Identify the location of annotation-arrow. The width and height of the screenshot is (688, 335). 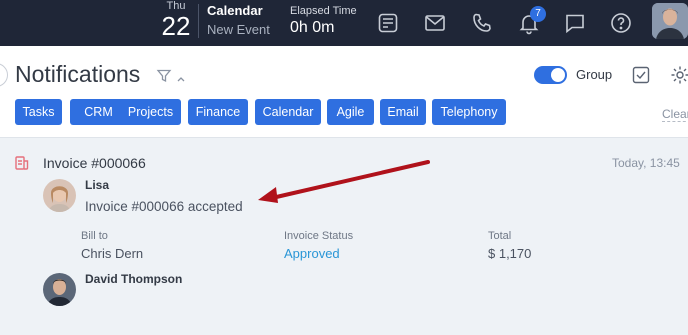
(344, 181).